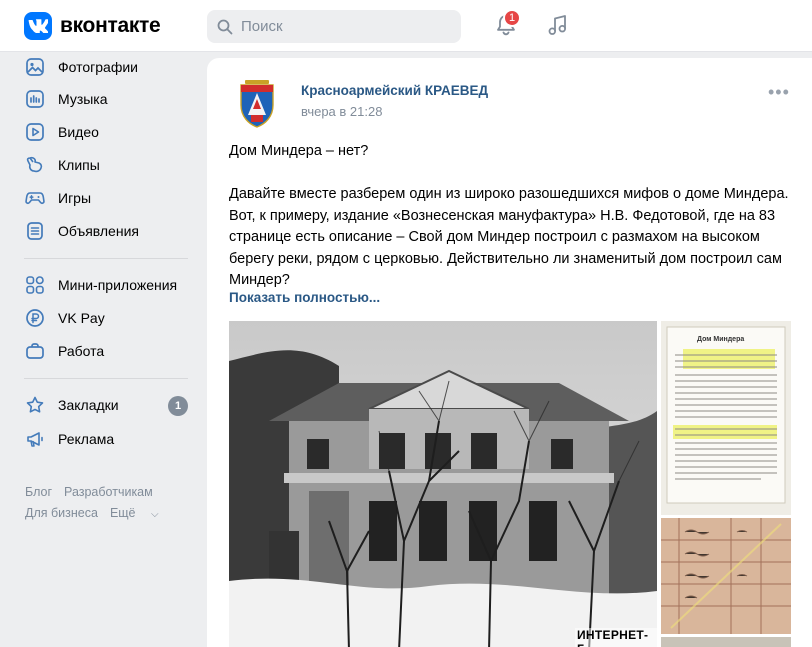 This screenshot has width=812, height=647. What do you see at coordinates (109, 318) in the screenshot?
I see `sidebar-item-vk-pay: VK Pay` at bounding box center [109, 318].